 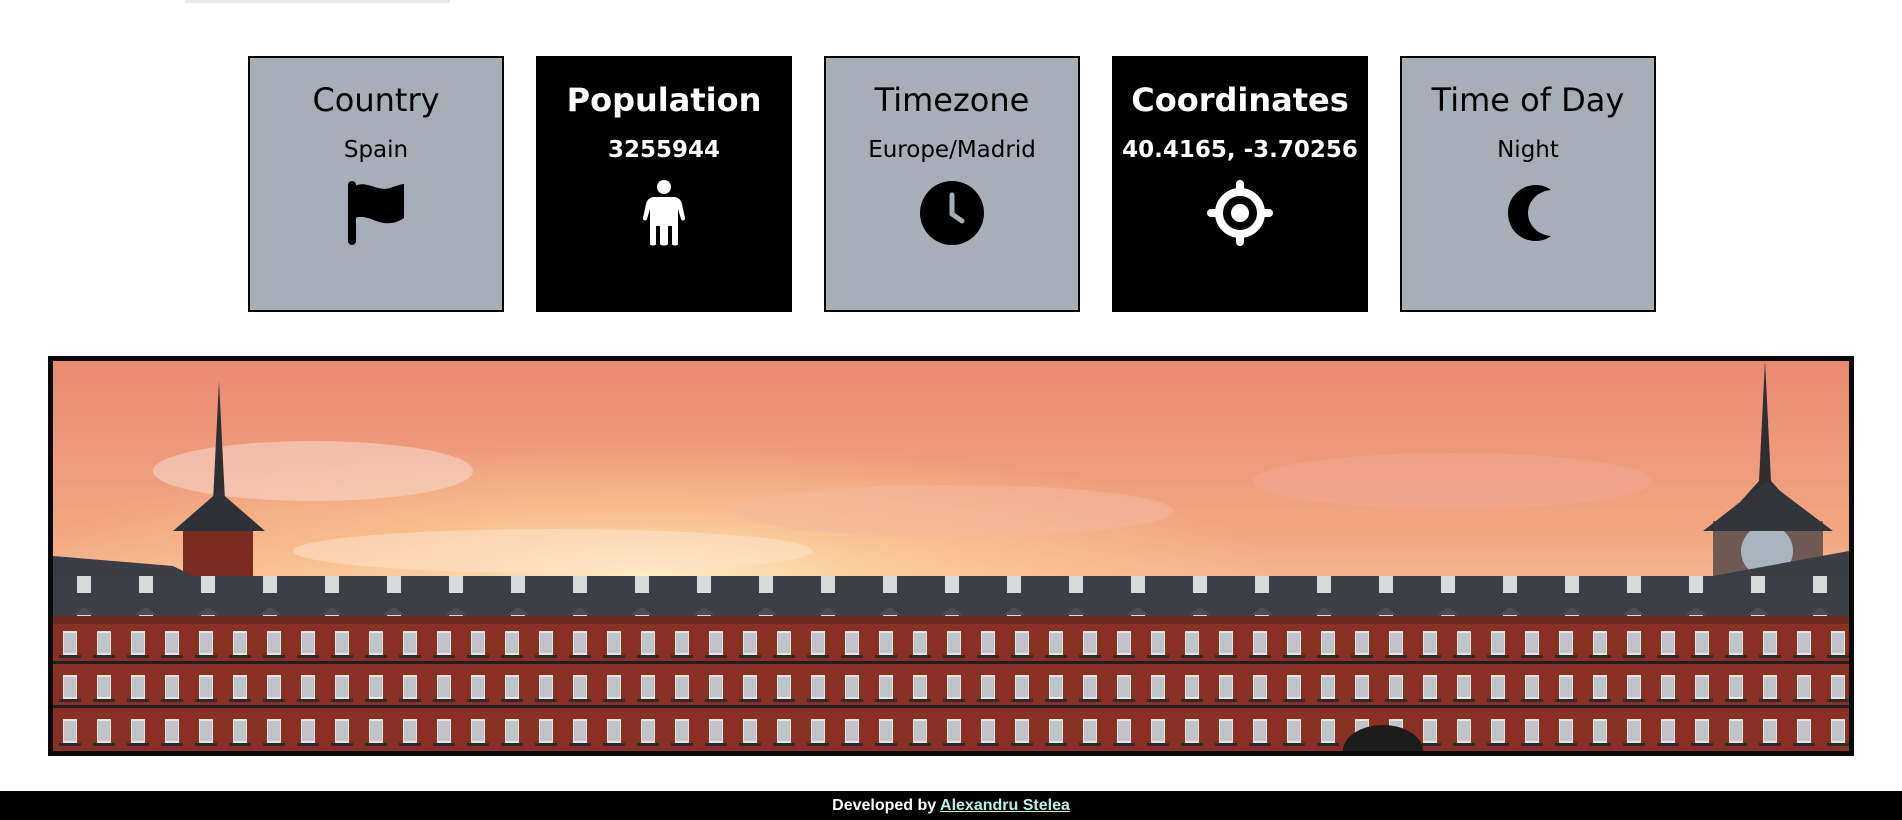 What do you see at coordinates (664, 150) in the screenshot?
I see `population-card-value: 3255944` at bounding box center [664, 150].